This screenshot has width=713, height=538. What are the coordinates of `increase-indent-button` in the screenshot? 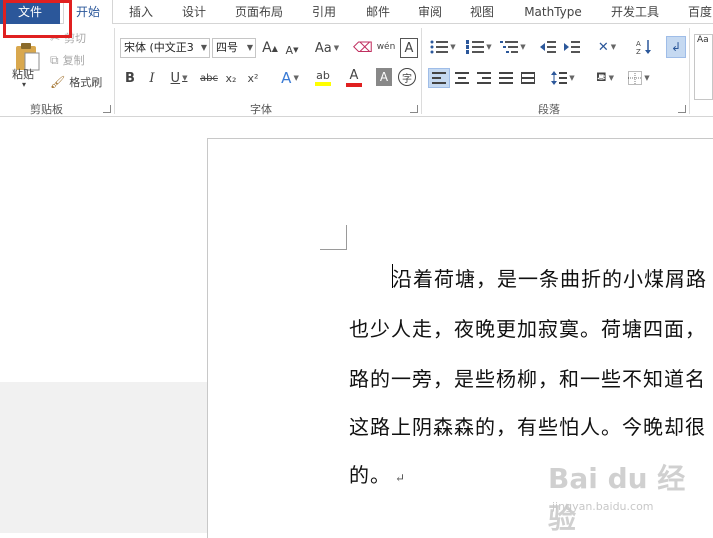 It's located at (572, 47).